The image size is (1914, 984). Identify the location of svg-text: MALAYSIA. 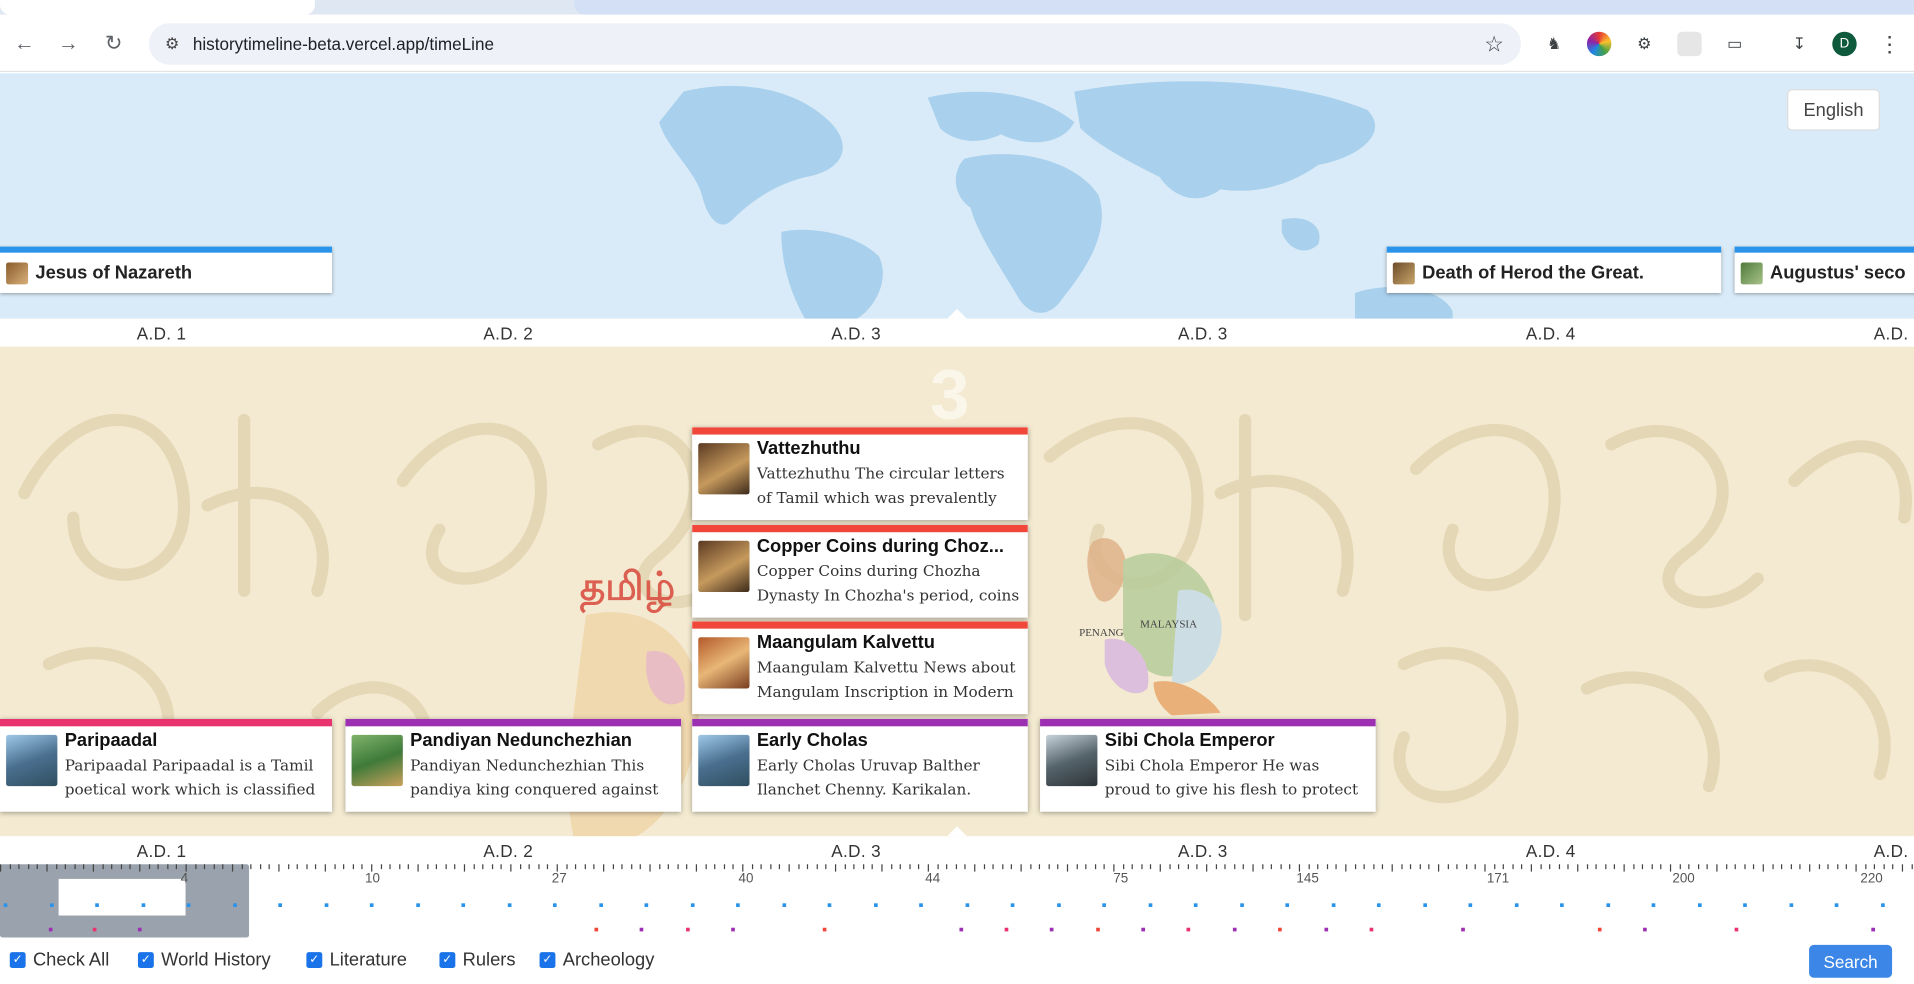
(1168, 624).